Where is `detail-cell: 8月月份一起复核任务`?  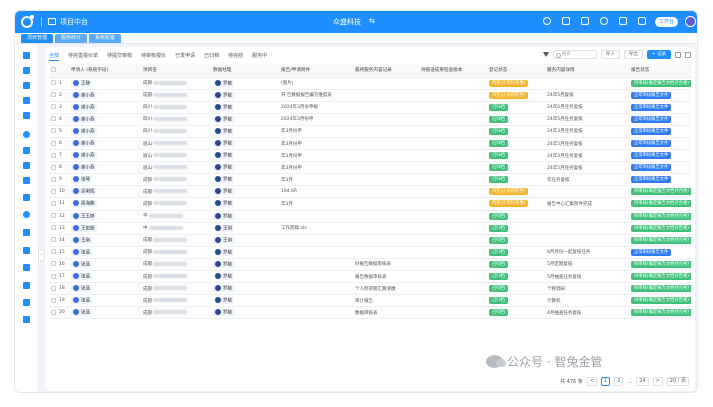
detail-cell: 8月月份一起复核任务 is located at coordinates (587, 252).